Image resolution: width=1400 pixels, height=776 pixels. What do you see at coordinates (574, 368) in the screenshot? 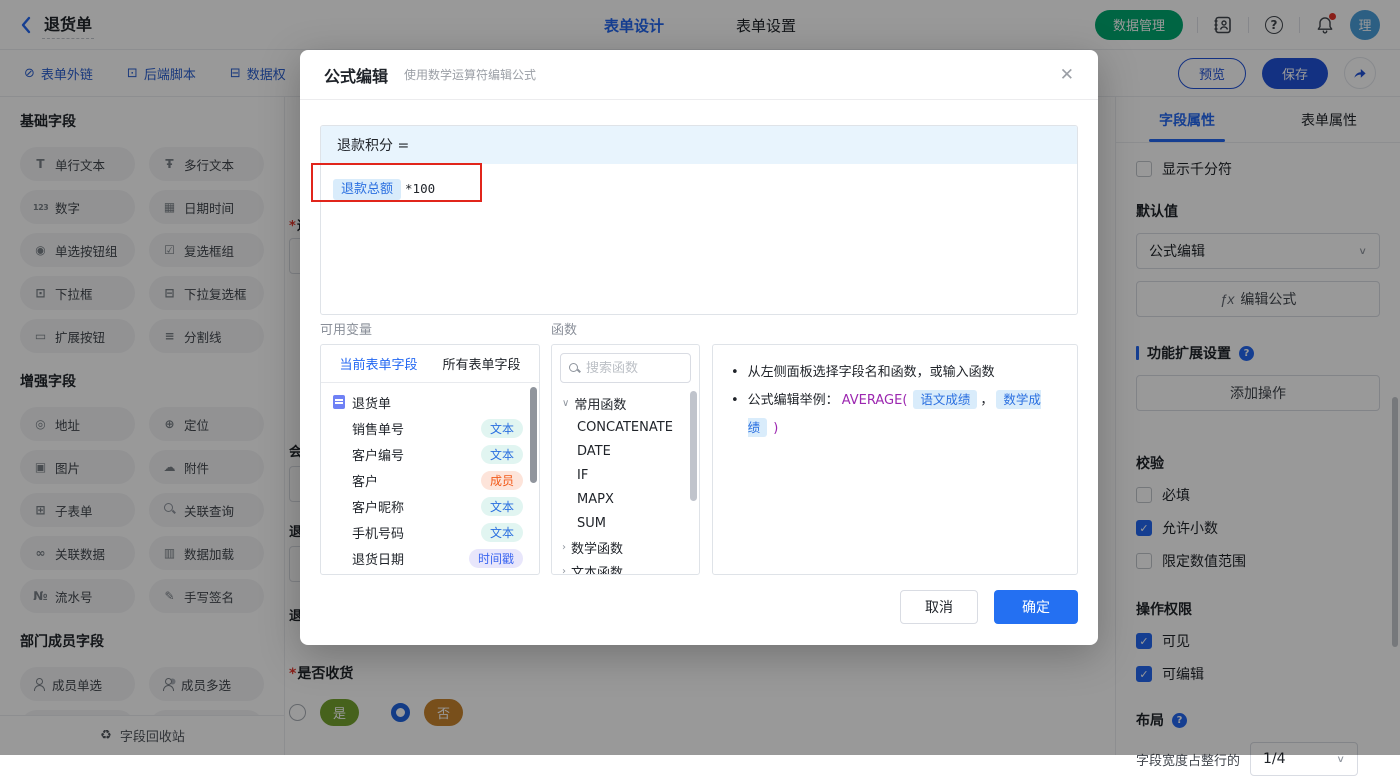
I see `search-icon` at bounding box center [574, 368].